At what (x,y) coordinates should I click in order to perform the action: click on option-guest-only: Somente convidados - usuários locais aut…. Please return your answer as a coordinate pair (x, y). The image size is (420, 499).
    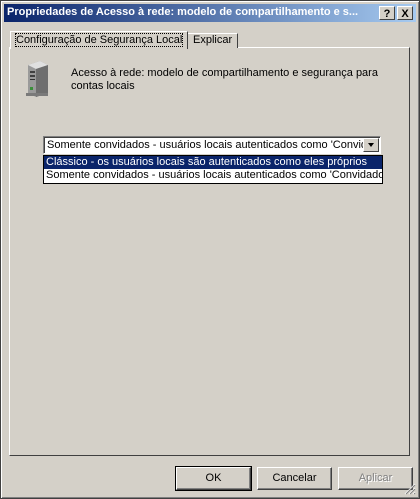
    Looking at the image, I should click on (213, 175).